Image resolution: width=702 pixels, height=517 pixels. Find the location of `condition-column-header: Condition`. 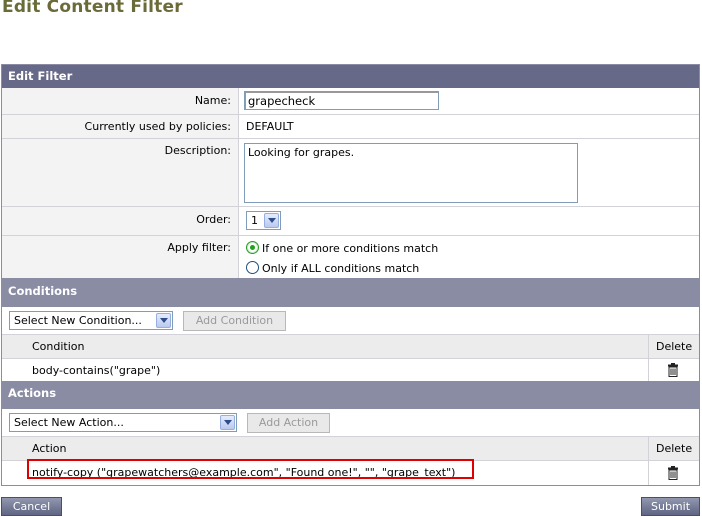

condition-column-header: Condition is located at coordinates (58, 346).